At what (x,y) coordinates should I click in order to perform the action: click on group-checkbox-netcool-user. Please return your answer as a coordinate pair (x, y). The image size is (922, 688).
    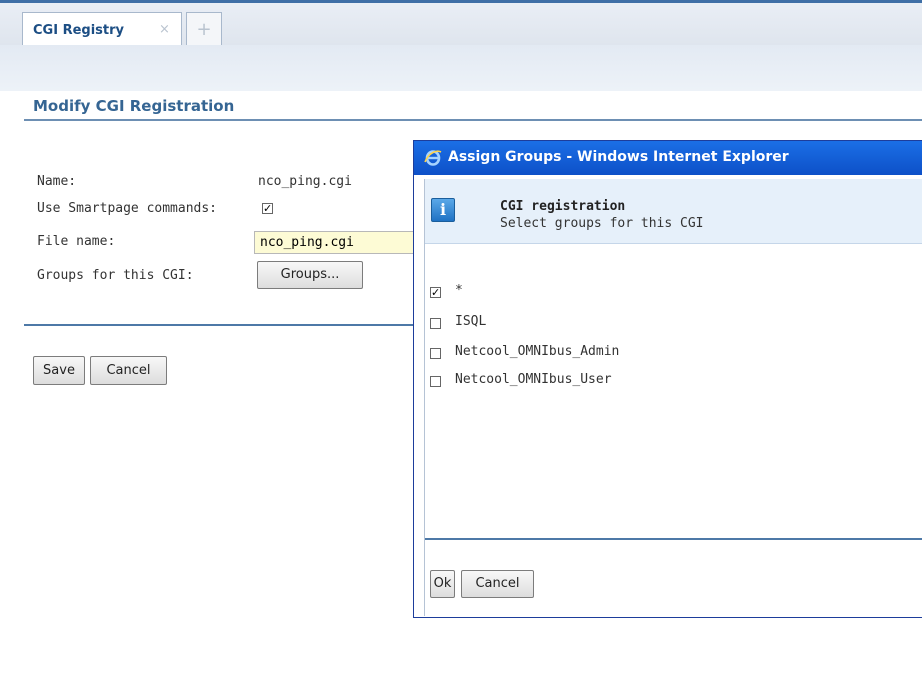
    Looking at the image, I should click on (435, 381).